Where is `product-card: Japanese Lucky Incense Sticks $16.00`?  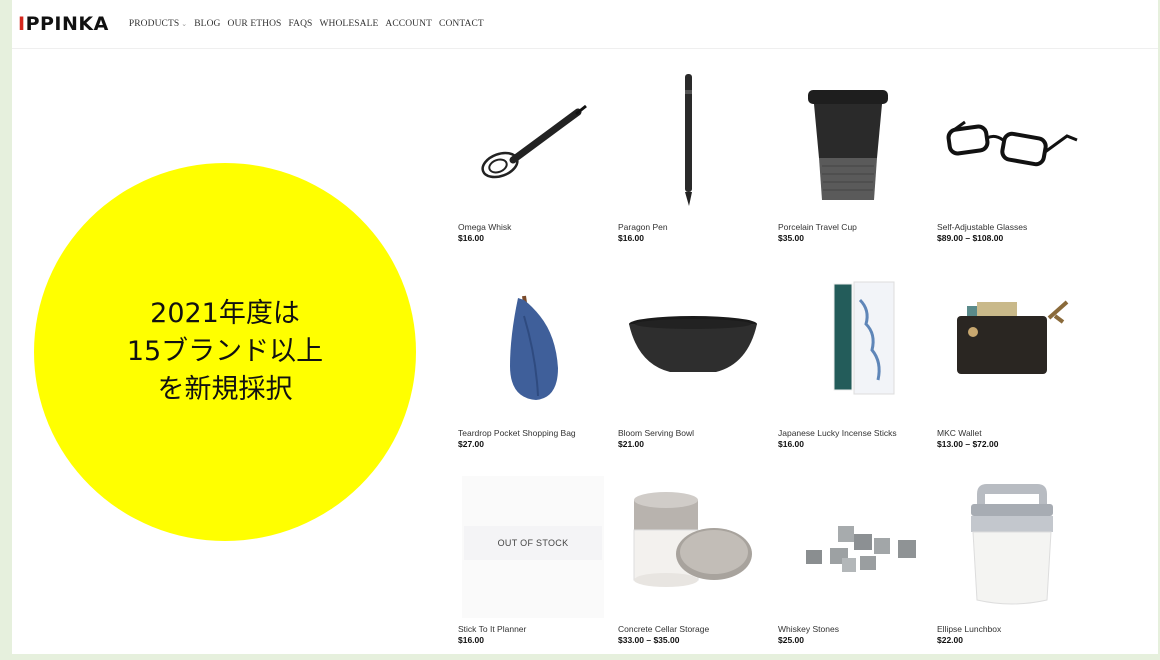
product-card: Japanese Lucky Incense Sticks $16.00 is located at coordinates (853, 362).